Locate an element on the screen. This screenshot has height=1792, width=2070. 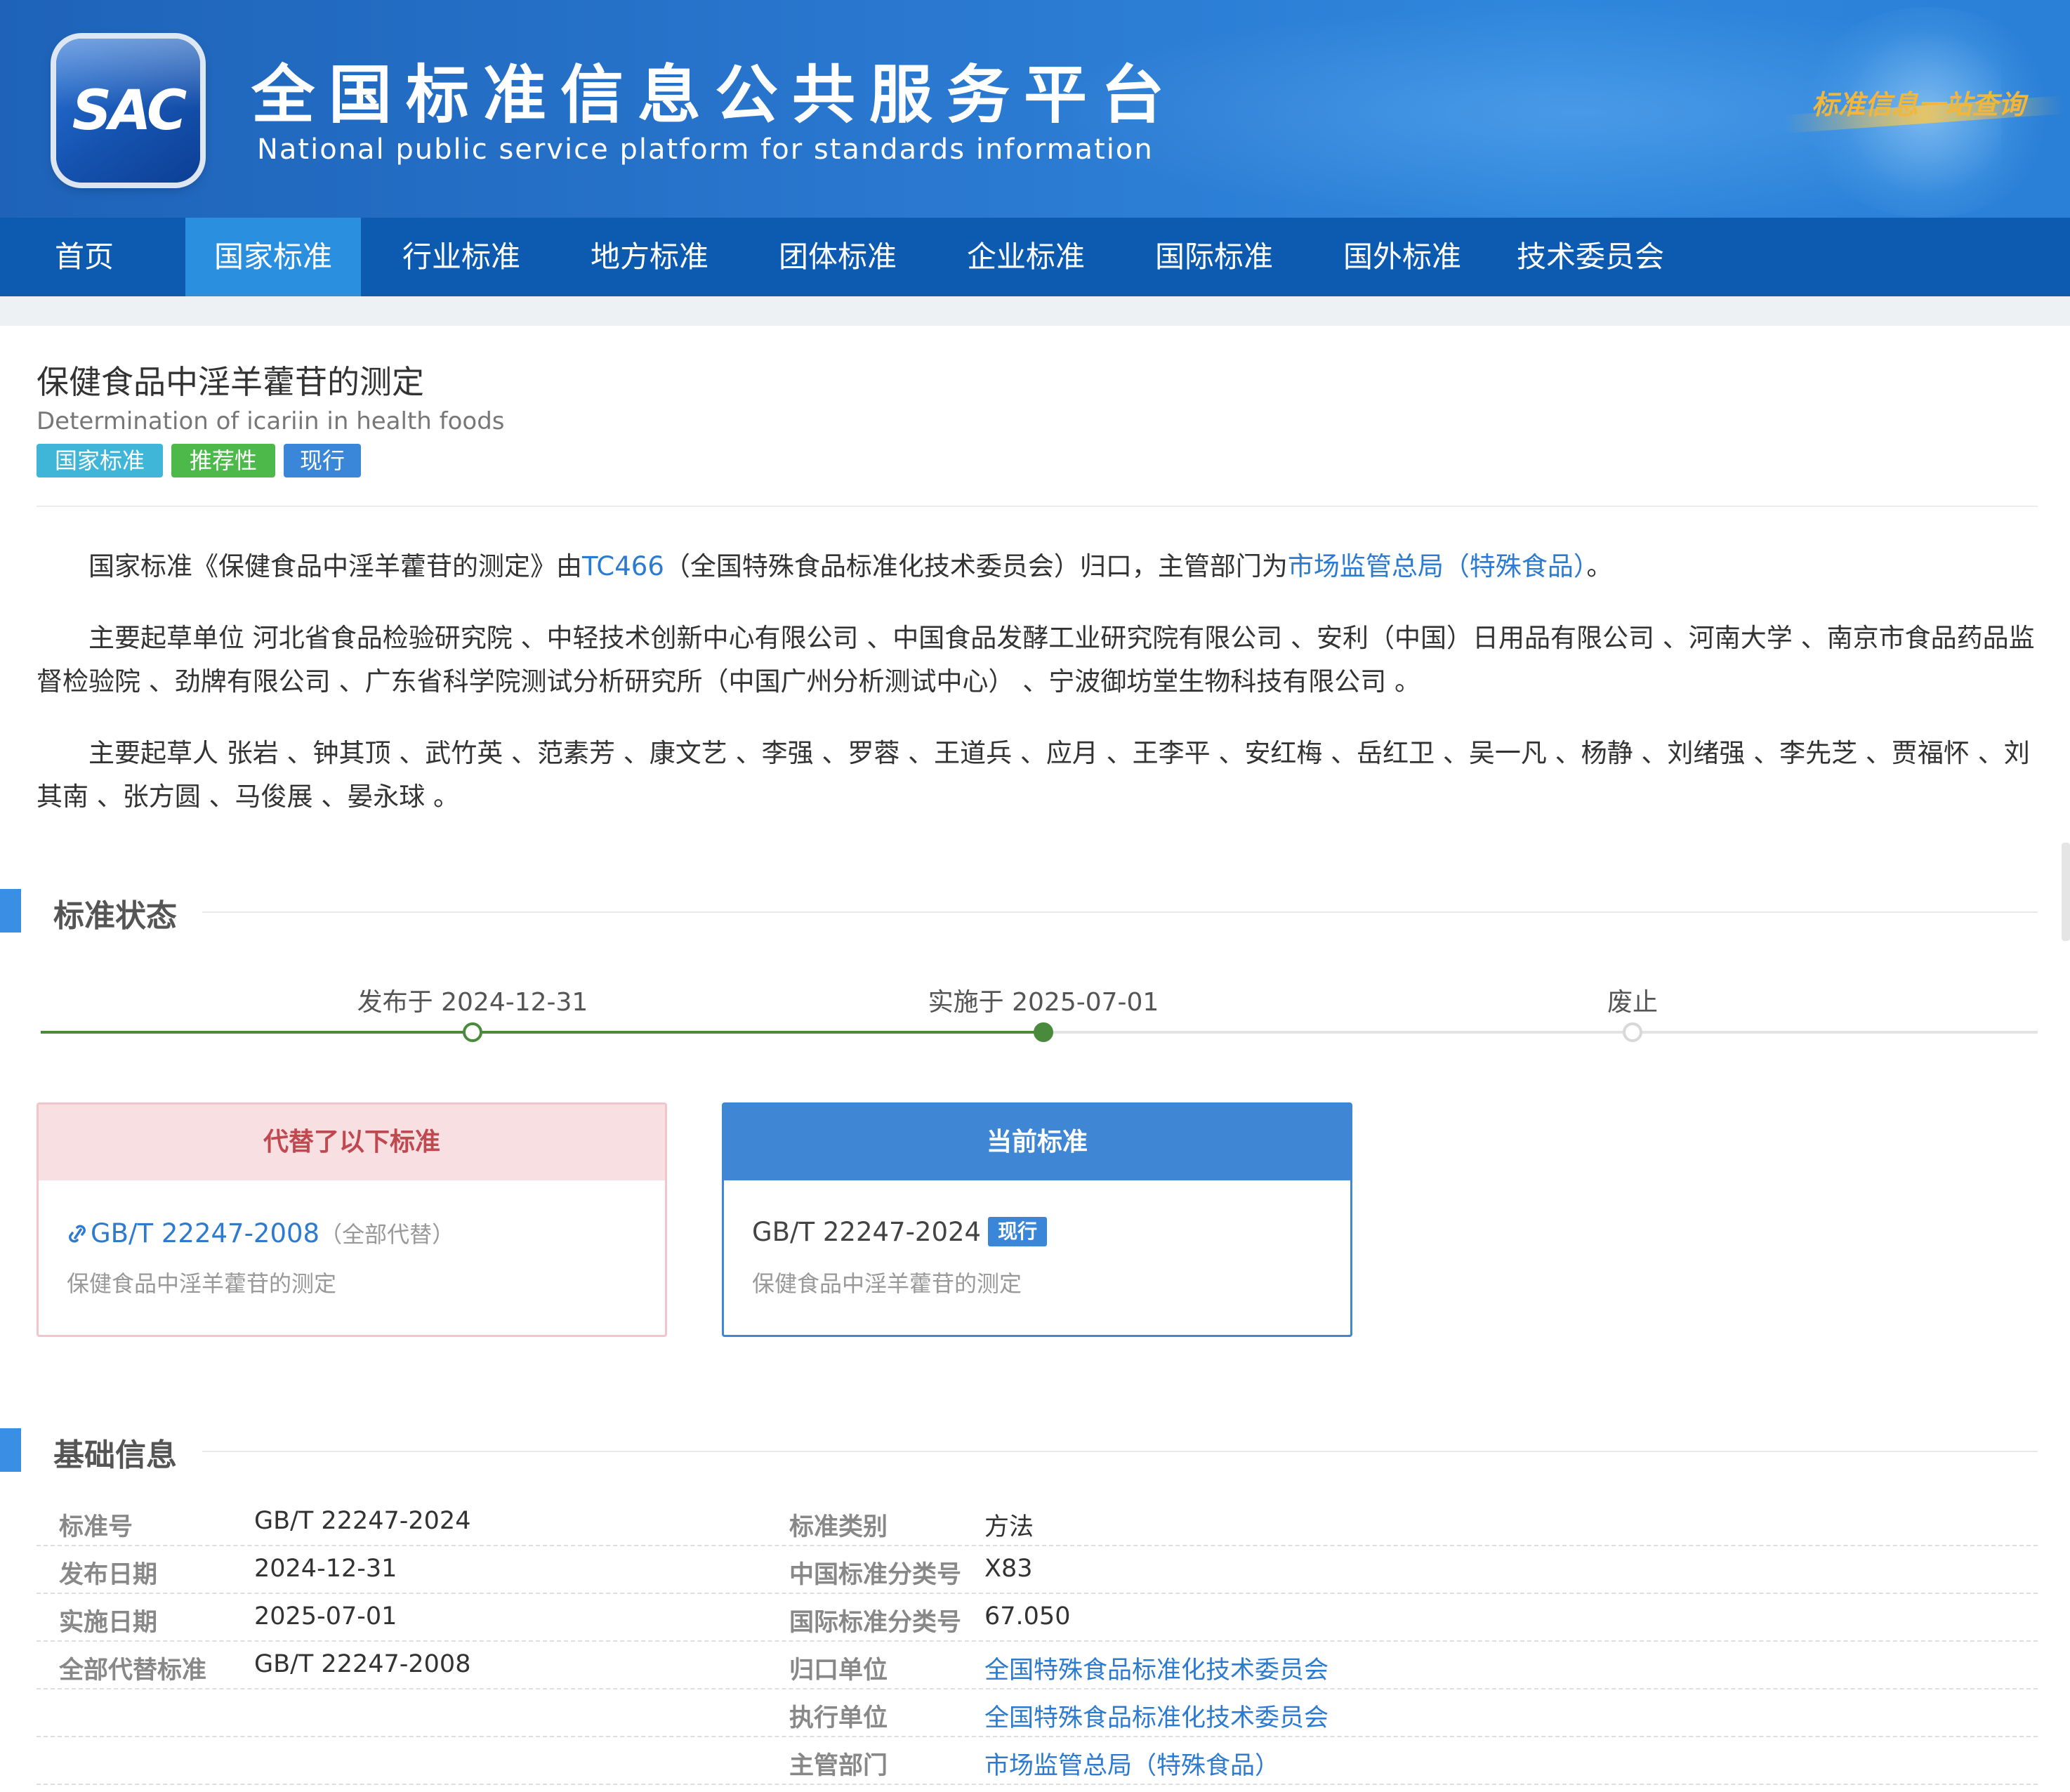
value-standard-category: 方法 is located at coordinates (1009, 1527).